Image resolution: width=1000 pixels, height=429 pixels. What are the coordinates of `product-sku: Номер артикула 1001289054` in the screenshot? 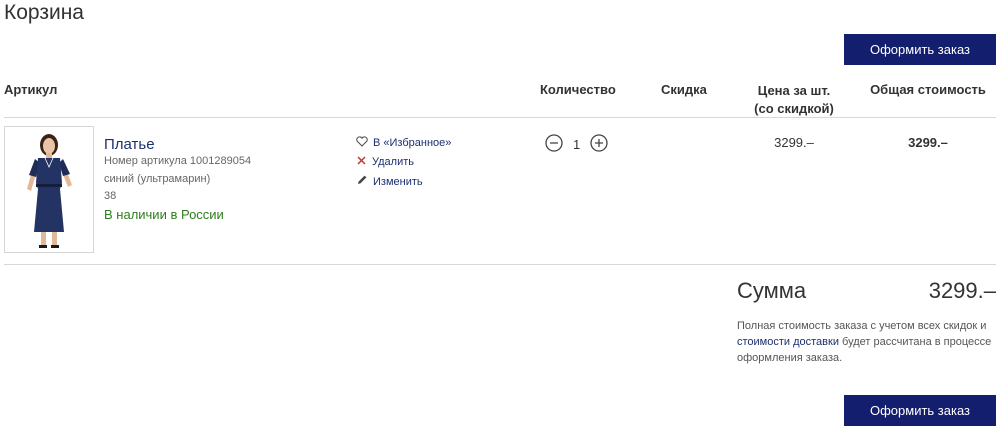 It's located at (178, 161).